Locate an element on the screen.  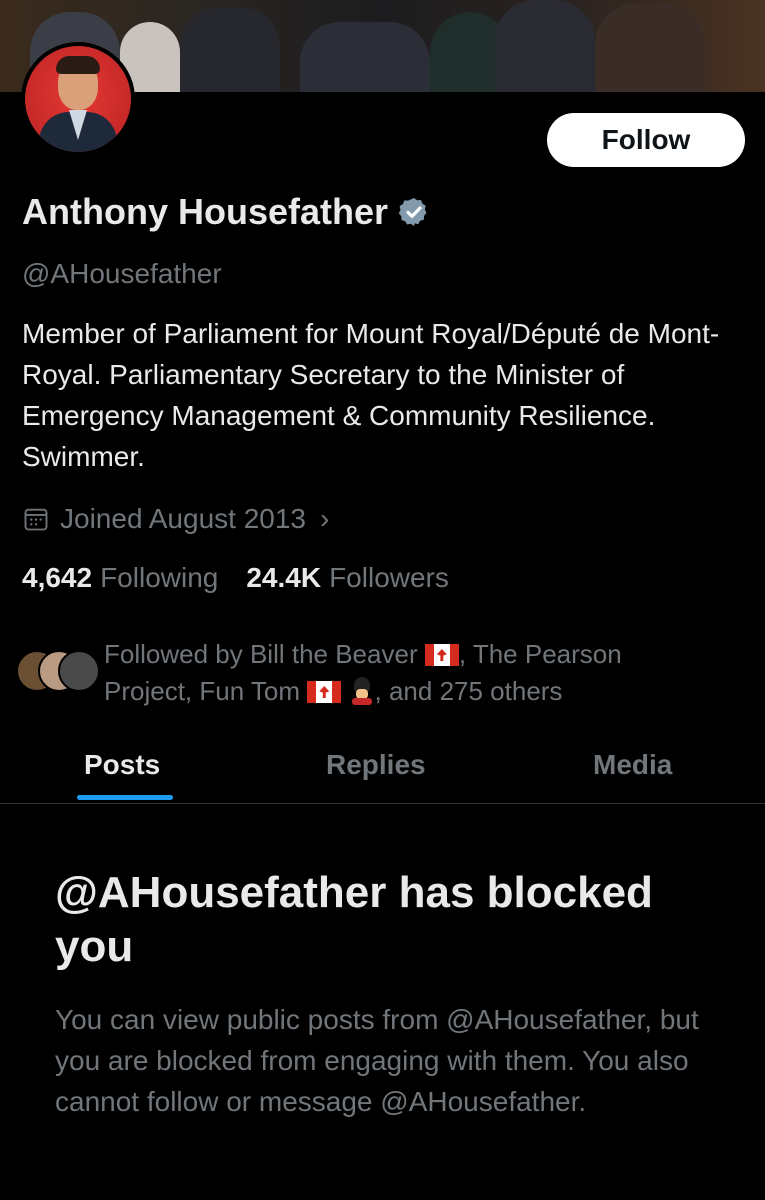
profile-handle: @AHousefather is located at coordinates (122, 273).